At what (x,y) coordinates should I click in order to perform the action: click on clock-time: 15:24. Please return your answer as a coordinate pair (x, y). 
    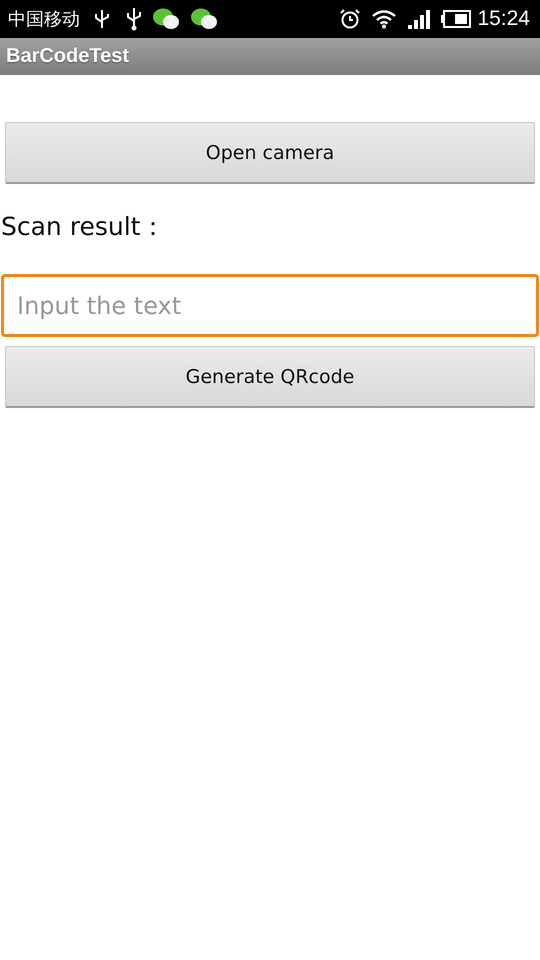
    Looking at the image, I should click on (503, 19).